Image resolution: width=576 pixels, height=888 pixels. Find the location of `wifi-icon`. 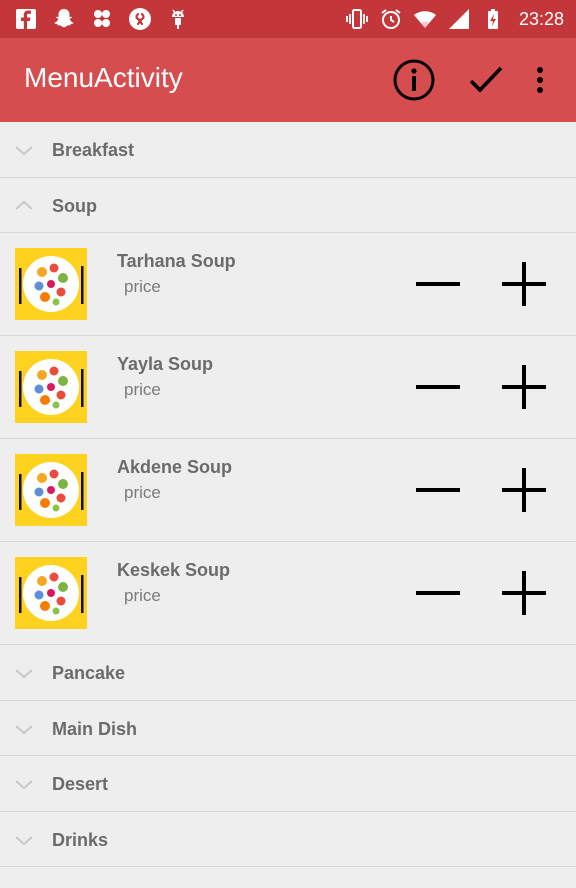

wifi-icon is located at coordinates (424, 19).